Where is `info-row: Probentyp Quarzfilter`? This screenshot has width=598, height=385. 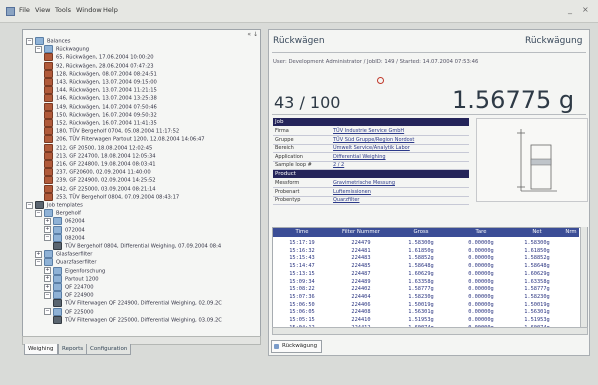
info-row: Probentyp Quarzfilter is located at coordinates (371, 201).